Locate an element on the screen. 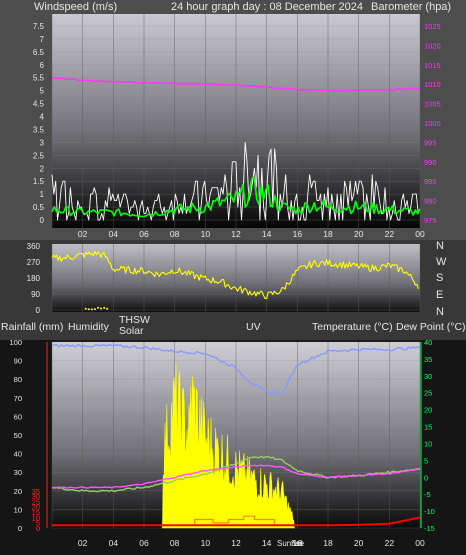  y-tick-label: 4 is located at coordinates (42, 117).